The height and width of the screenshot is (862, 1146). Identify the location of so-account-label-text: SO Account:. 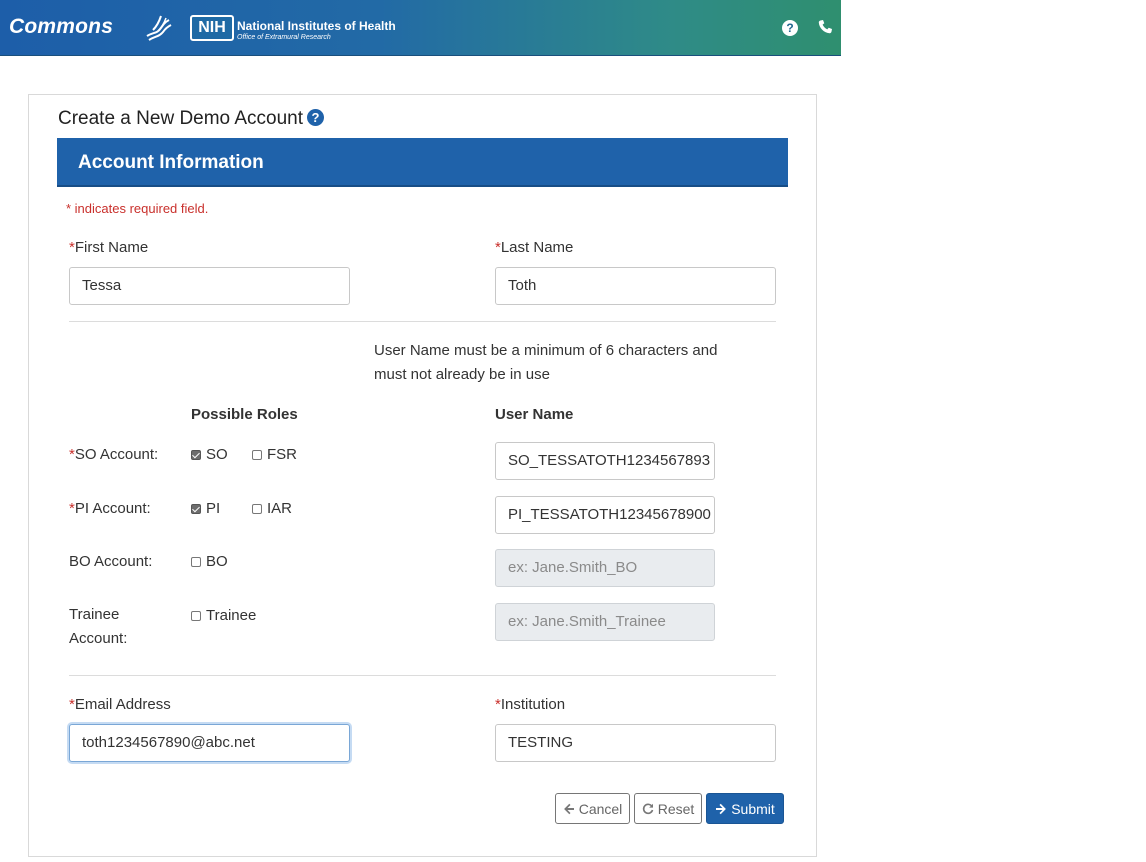
(116, 454).